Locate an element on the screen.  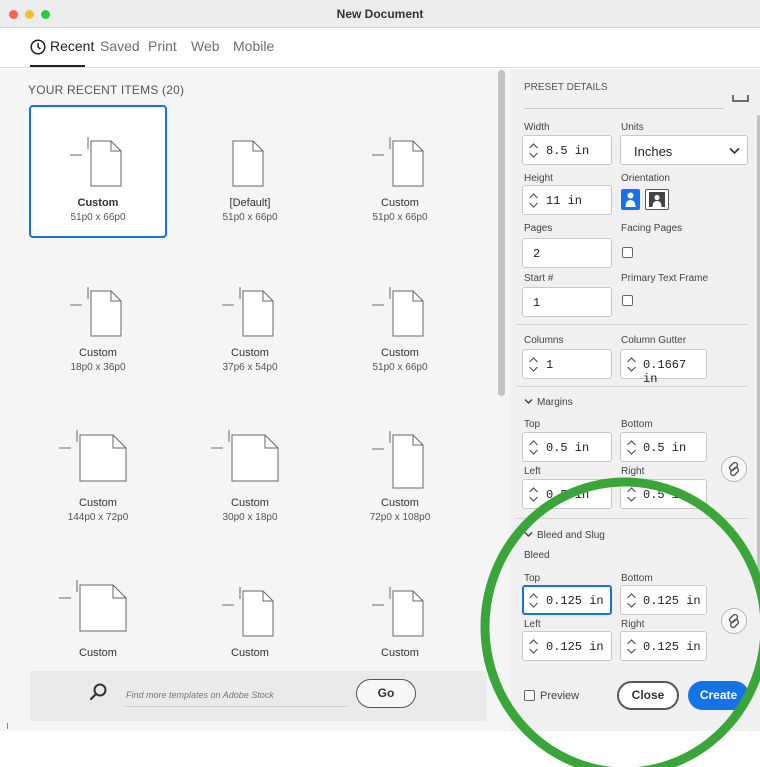
units-value: Inches is located at coordinates (653, 151).